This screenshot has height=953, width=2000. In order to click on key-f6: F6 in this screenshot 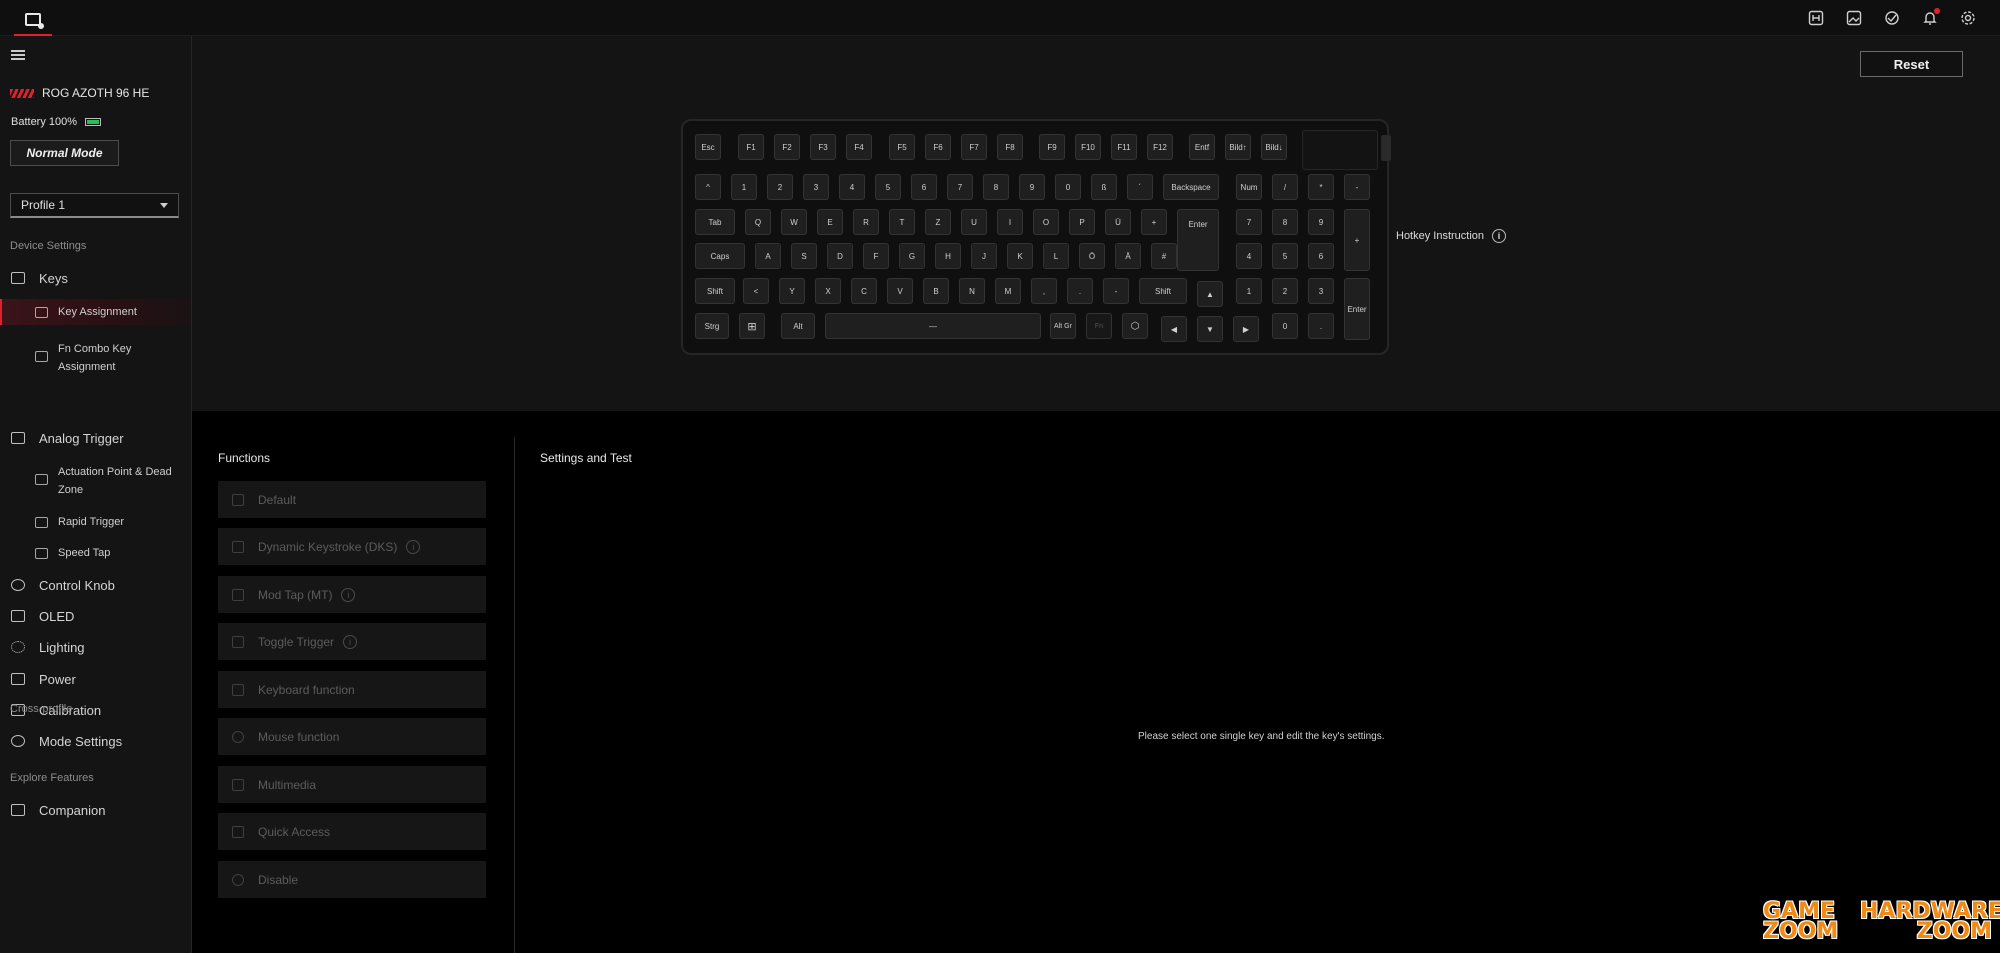, I will do `click(938, 147)`.